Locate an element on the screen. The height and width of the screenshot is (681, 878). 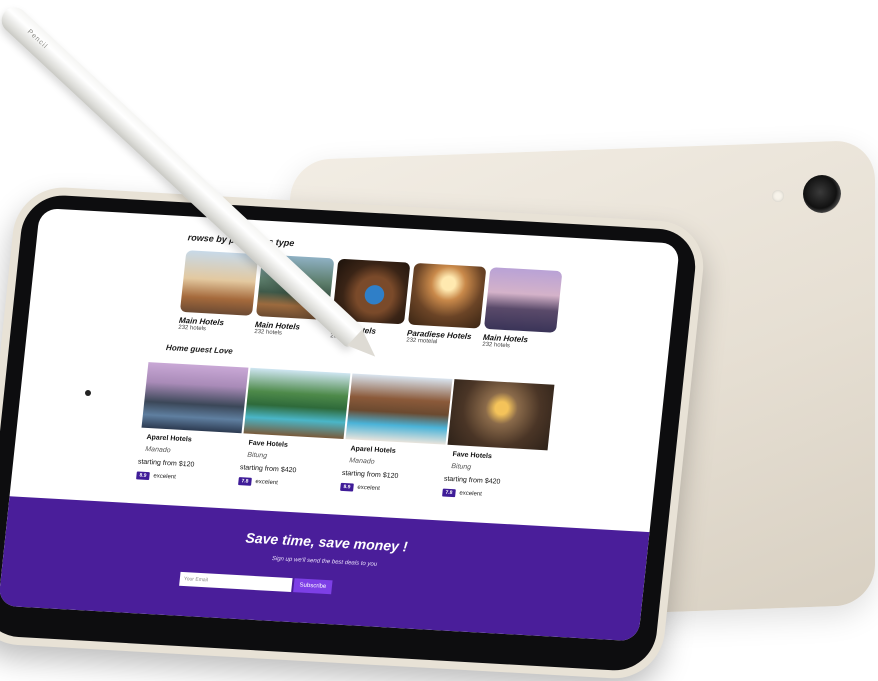
subscribe-button: Subscribe is located at coordinates (313, 586).